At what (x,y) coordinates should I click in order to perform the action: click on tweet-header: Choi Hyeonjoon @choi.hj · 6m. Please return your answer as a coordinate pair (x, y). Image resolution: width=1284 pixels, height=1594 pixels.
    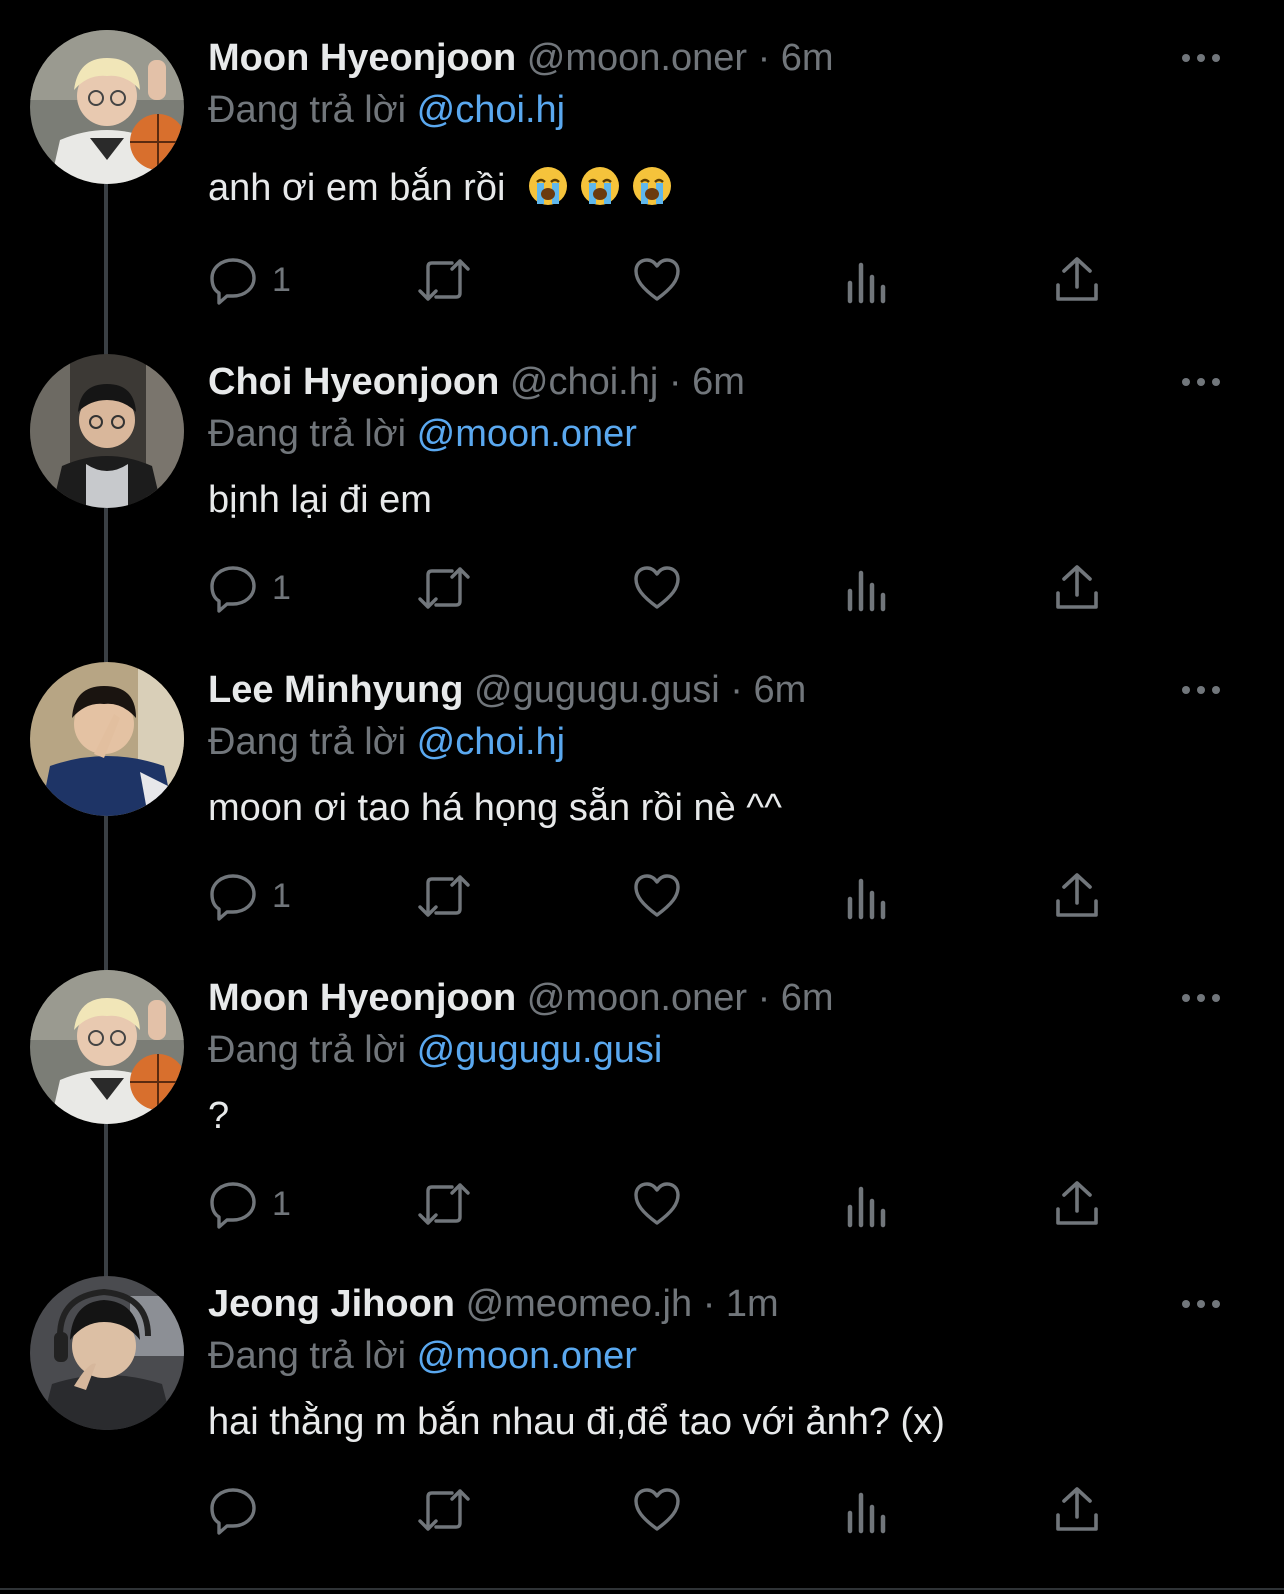
    Looking at the image, I should click on (476, 382).